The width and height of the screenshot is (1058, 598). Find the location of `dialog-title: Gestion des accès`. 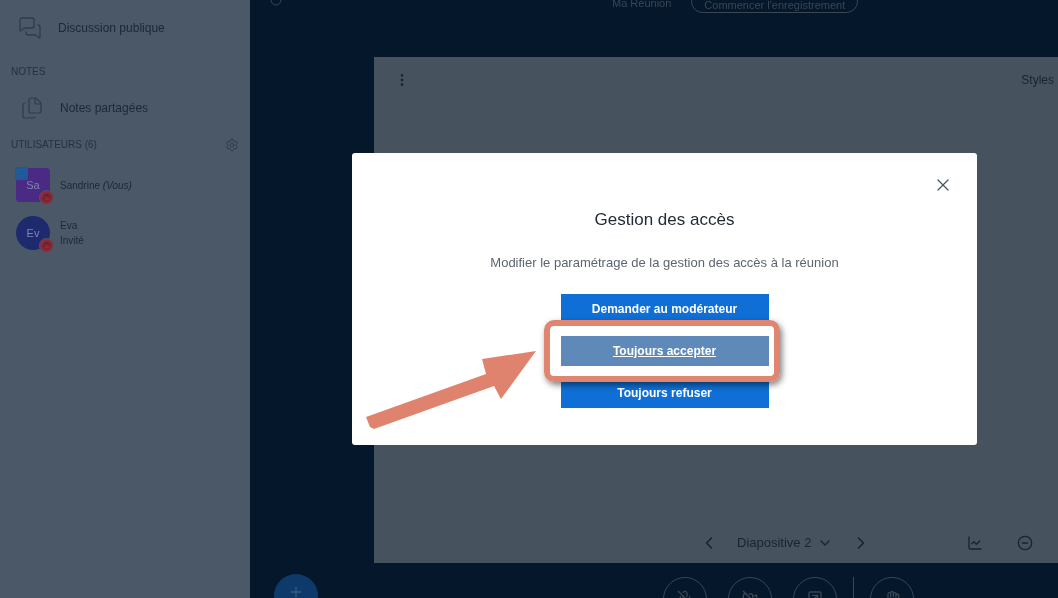

dialog-title: Gestion des accès is located at coordinates (664, 220).